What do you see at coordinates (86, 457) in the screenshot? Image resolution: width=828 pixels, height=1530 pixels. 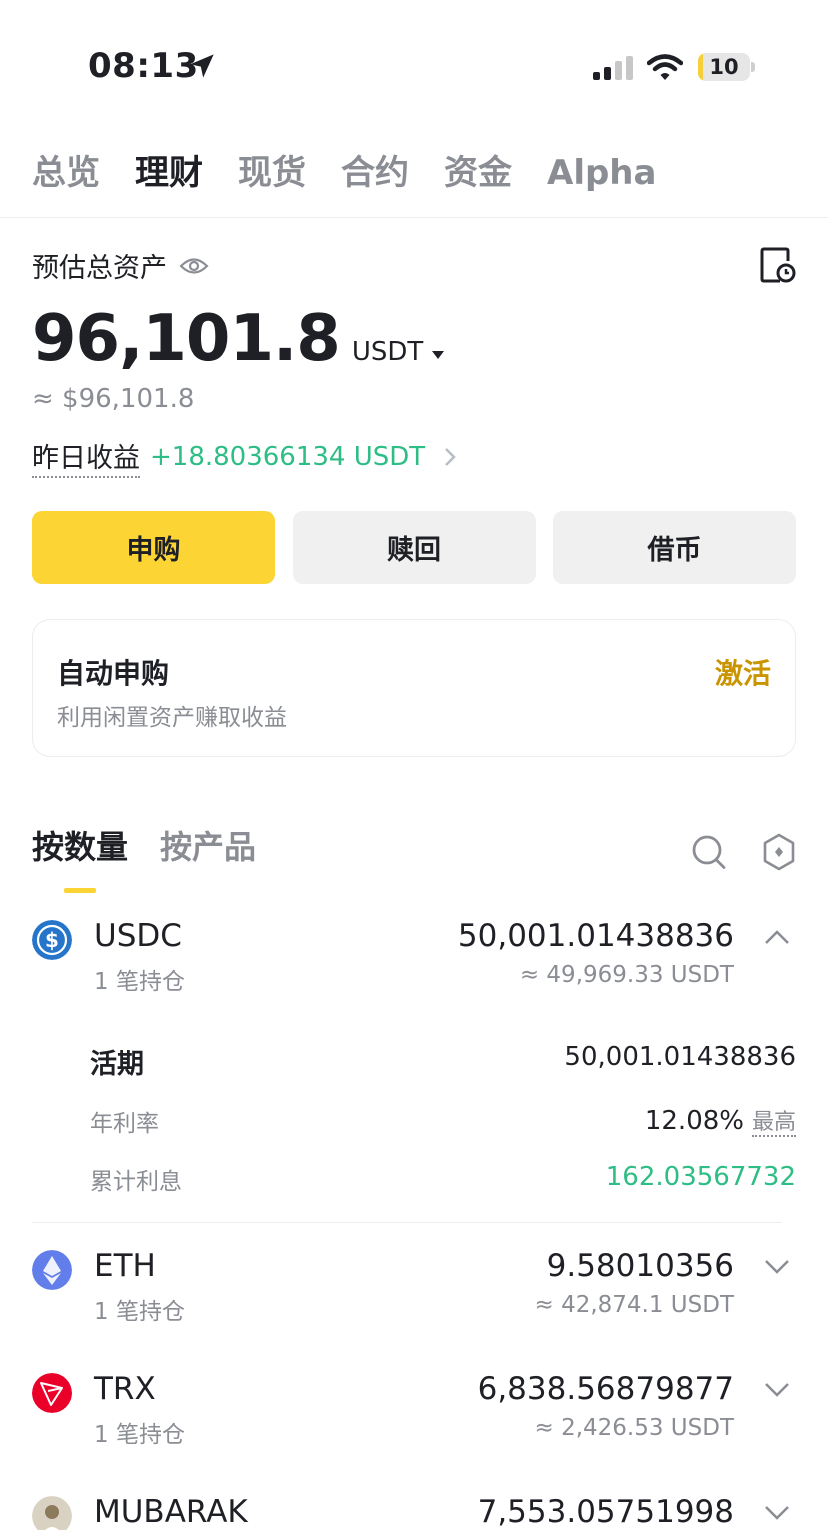 I see `yesterday-yield-label: 昨日收益` at bounding box center [86, 457].